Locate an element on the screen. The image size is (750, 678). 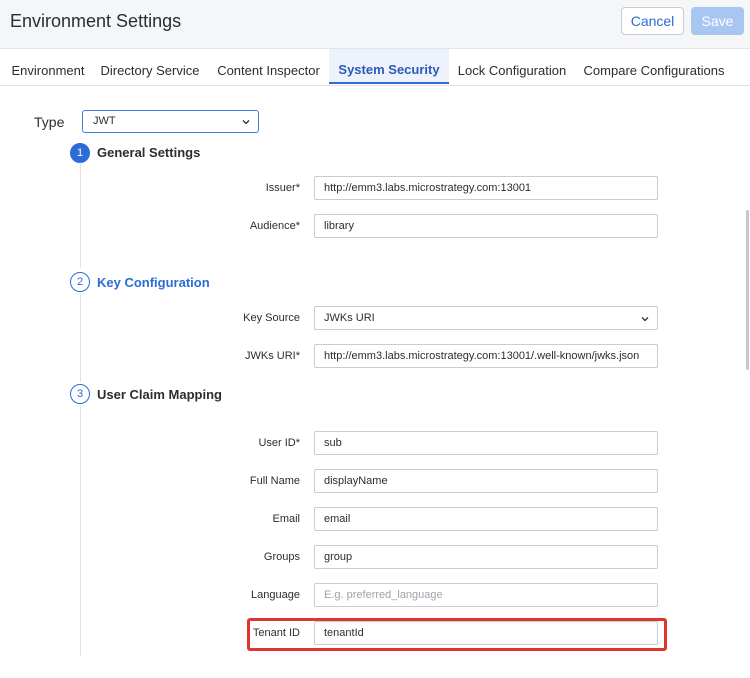
full-name-label: Full Name is located at coordinates (274, 481).